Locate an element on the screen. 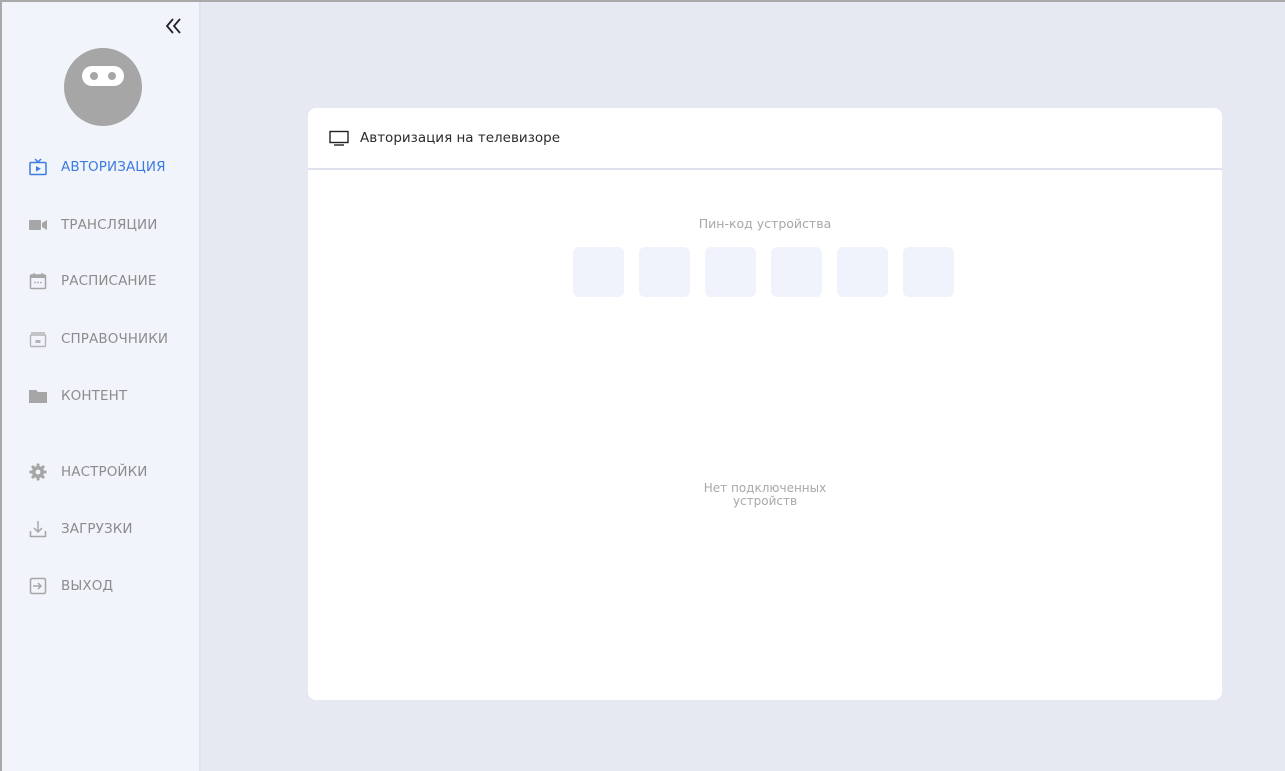  avatar is located at coordinates (103, 87).